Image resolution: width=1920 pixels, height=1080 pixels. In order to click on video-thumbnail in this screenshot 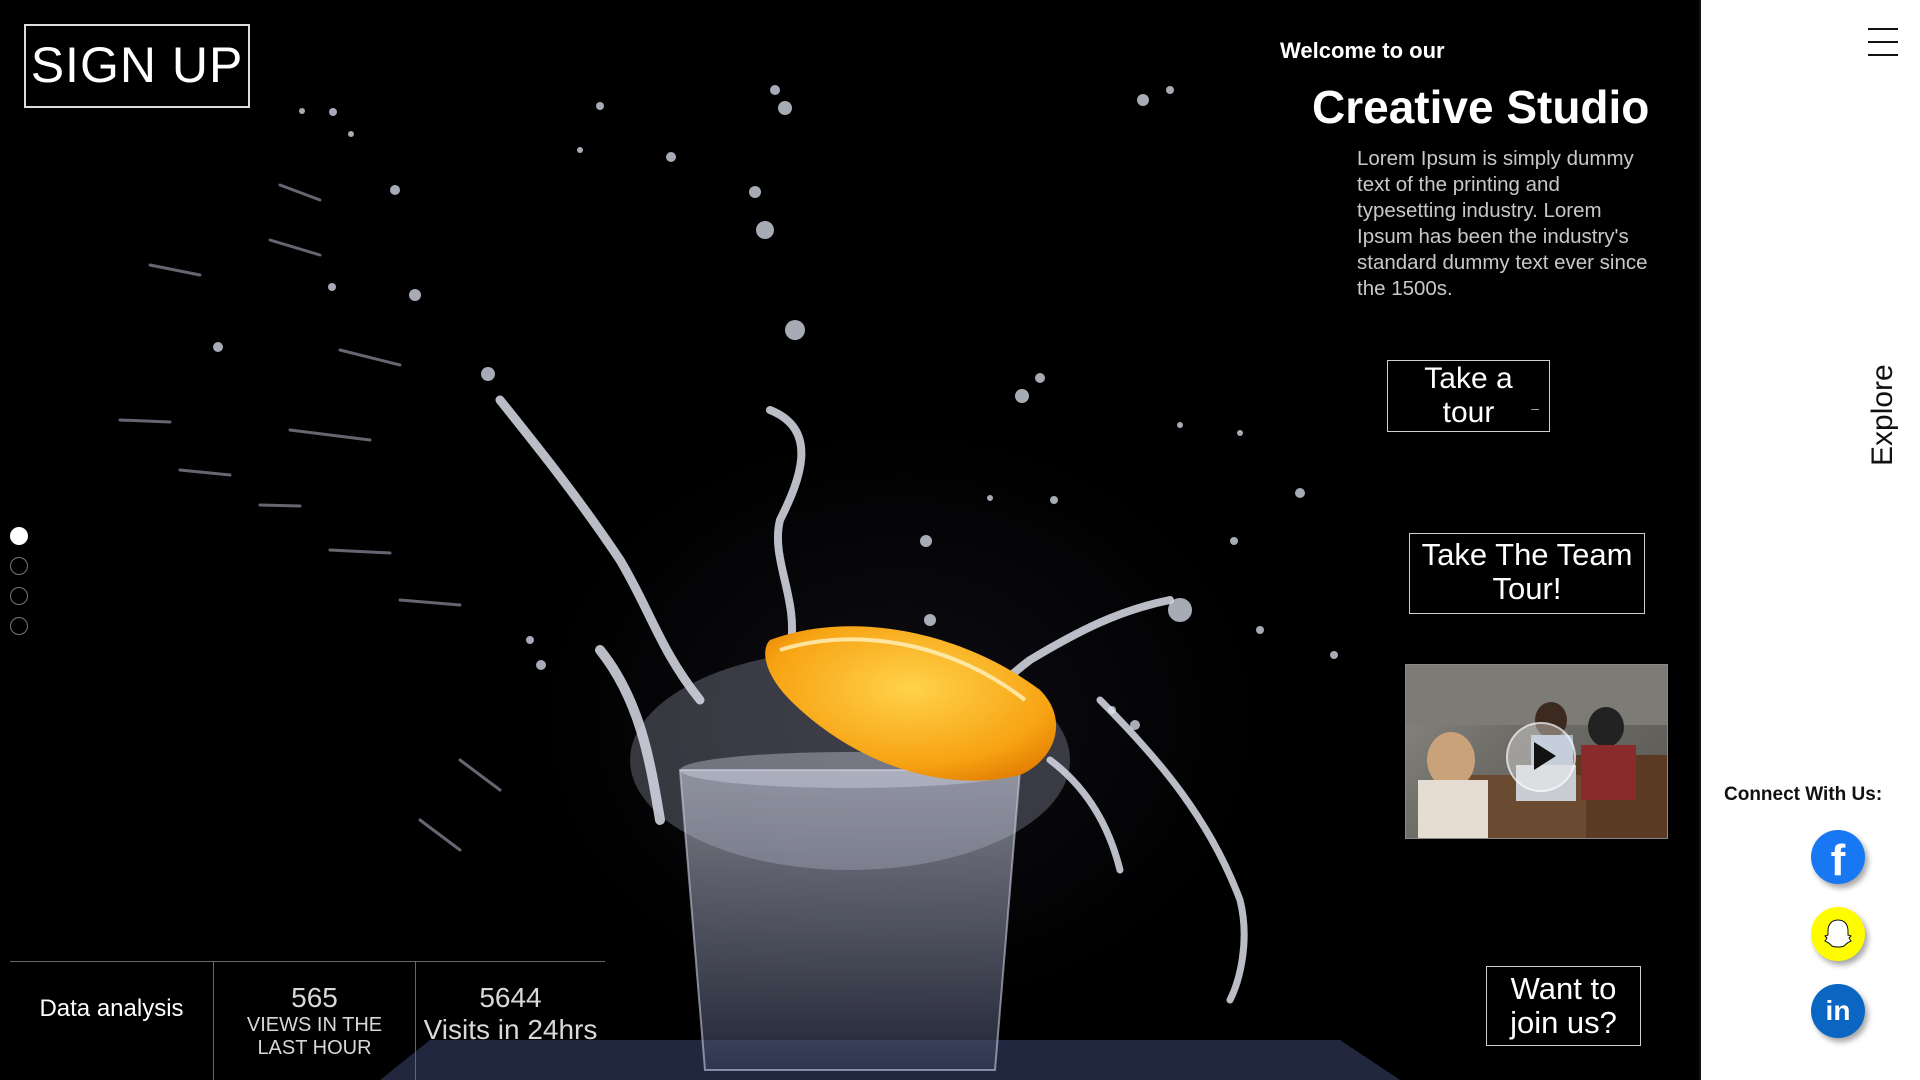, I will do `click(1536, 751)`.